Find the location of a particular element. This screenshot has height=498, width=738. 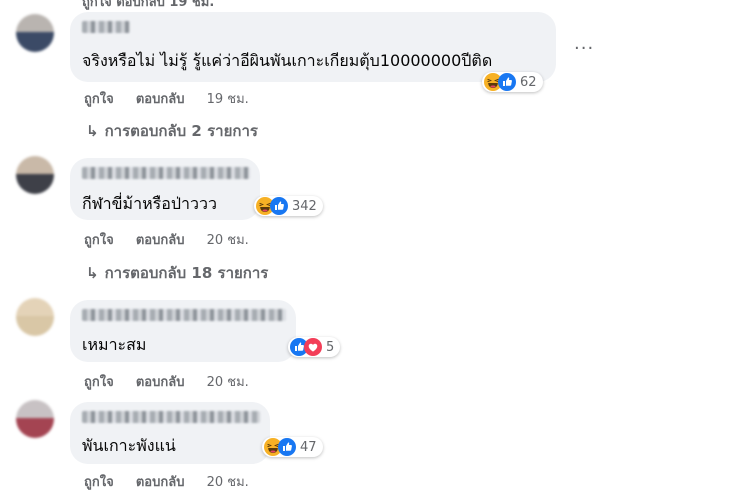

comment-bubble: กีฬาขี่ม้าหรือป่าววว is located at coordinates (165, 189).